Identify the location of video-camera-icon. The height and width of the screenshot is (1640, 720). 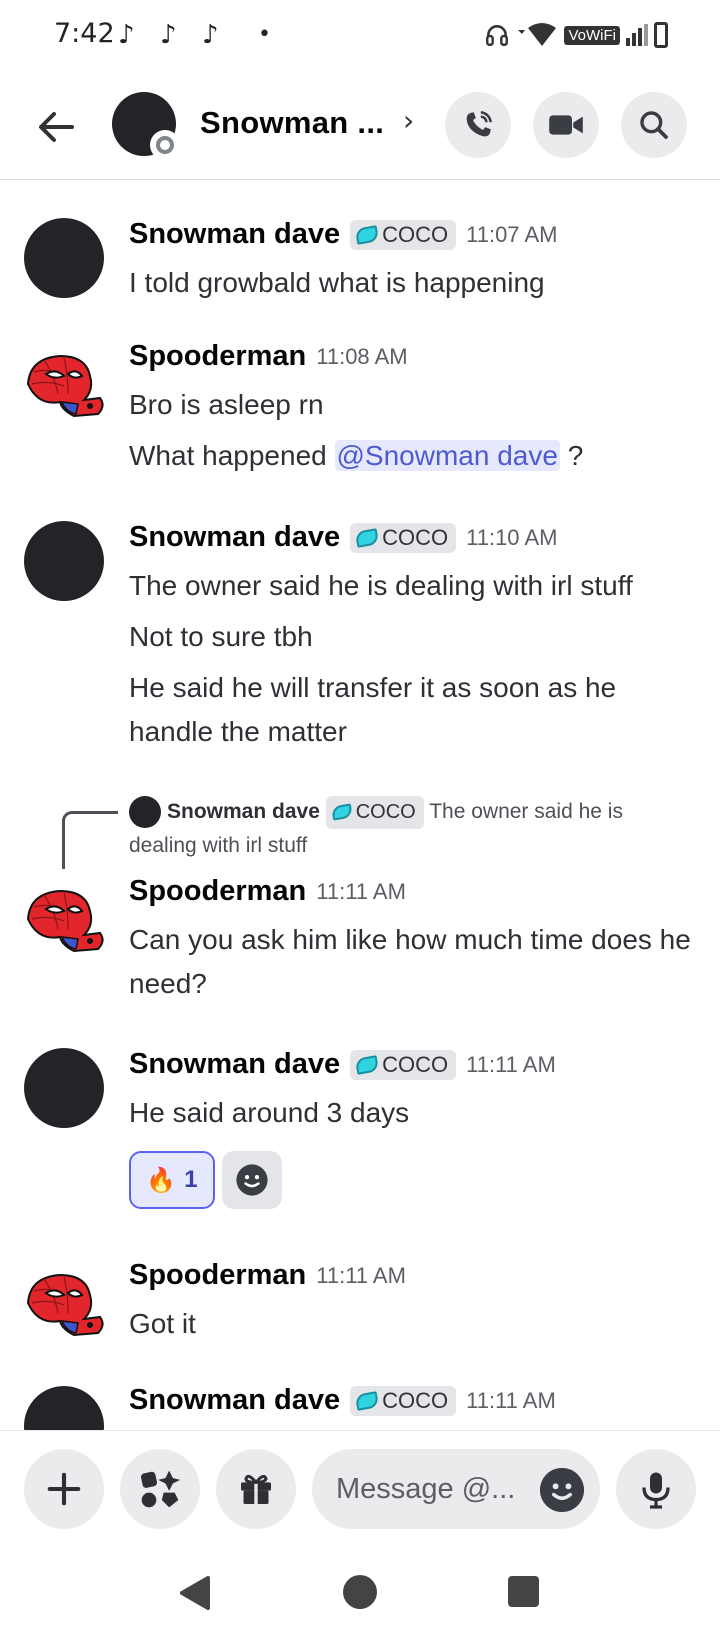
(566, 125).